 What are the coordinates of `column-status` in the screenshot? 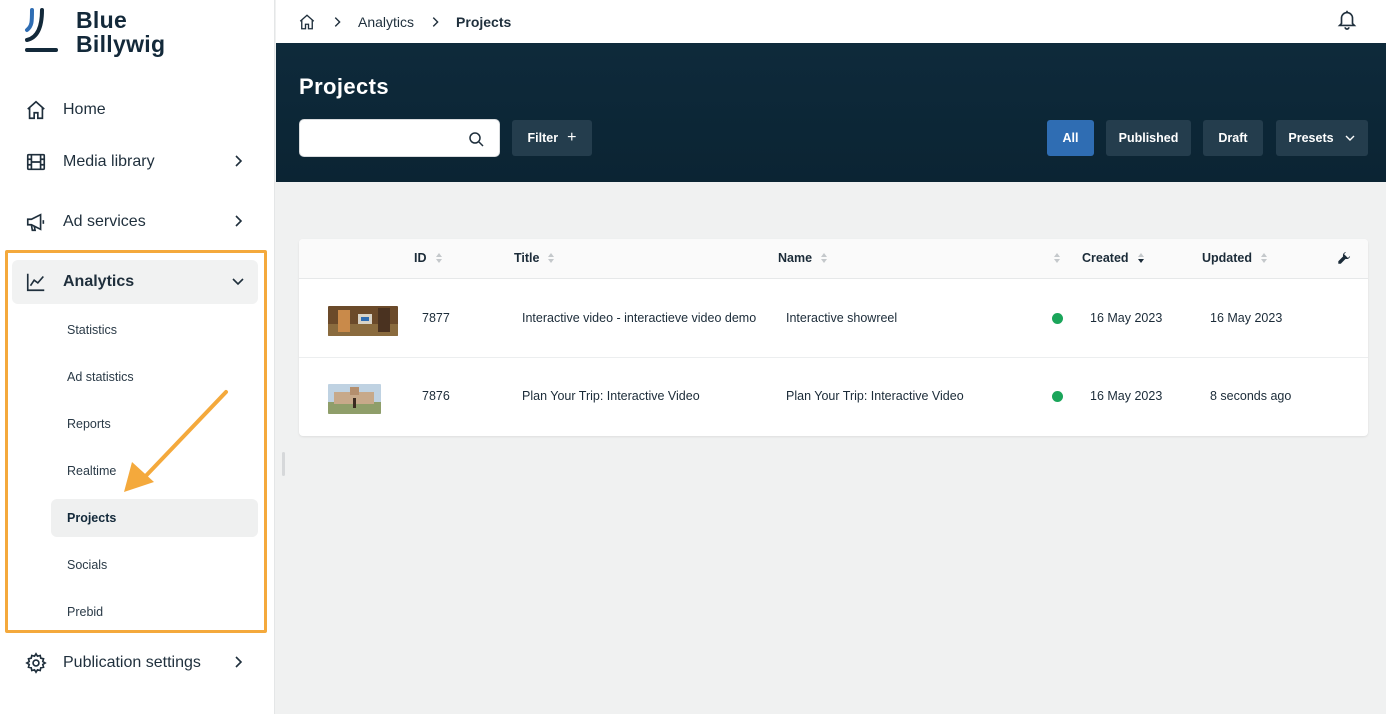 It's located at (1053, 258).